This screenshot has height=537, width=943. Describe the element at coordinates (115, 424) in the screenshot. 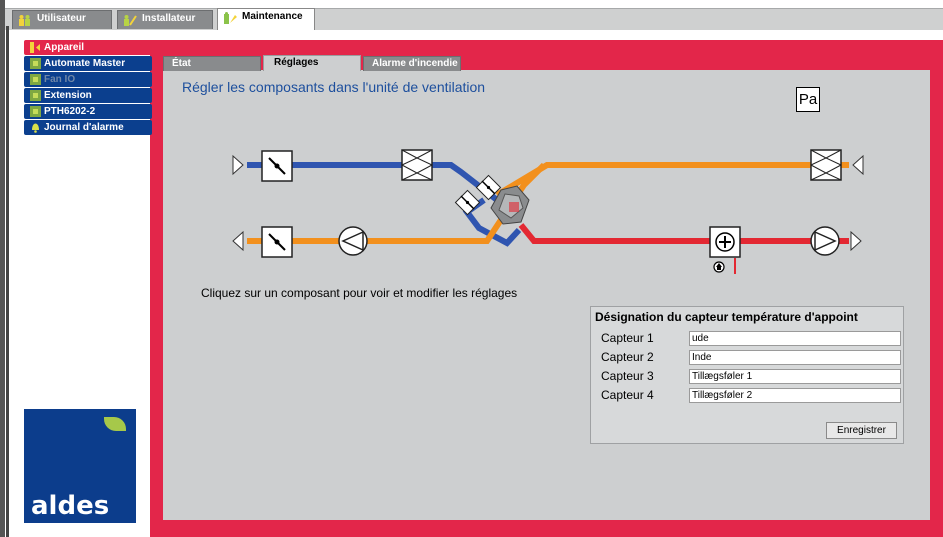

I see `logo-leaf-icon` at that location.